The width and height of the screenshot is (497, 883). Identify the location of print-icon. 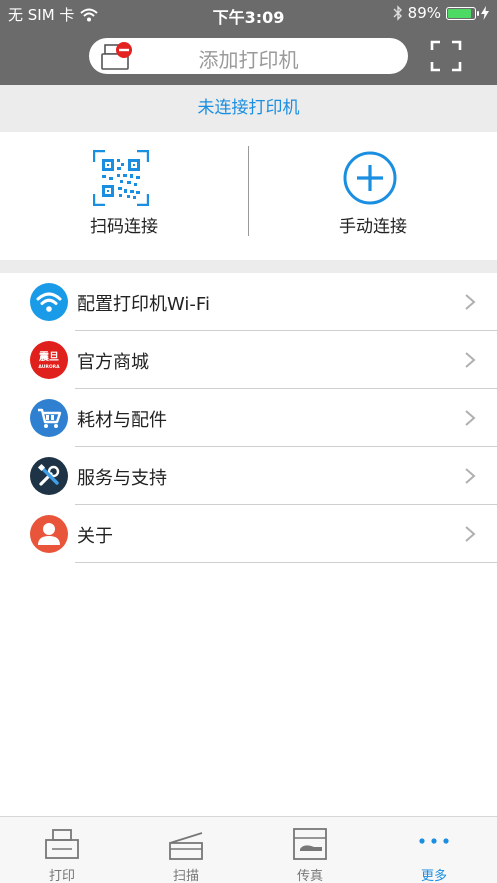
(62, 844).